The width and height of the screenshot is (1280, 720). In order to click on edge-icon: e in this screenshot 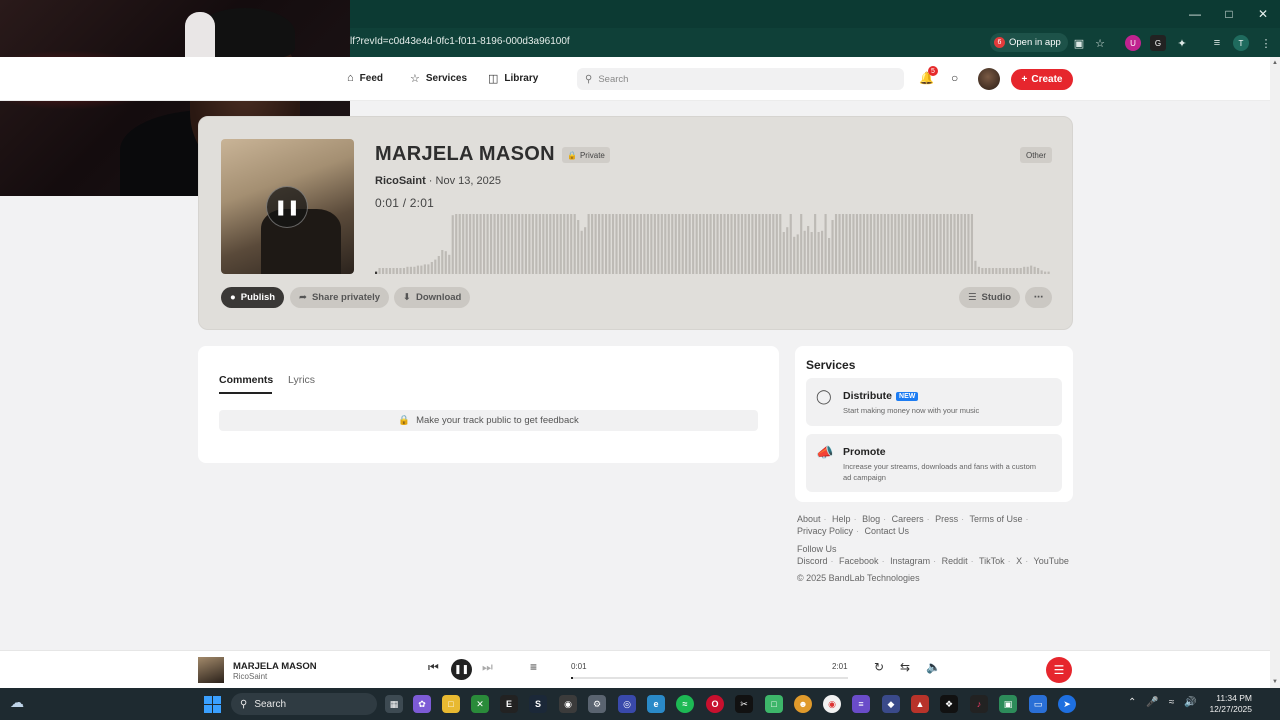, I will do `click(656, 704)`.